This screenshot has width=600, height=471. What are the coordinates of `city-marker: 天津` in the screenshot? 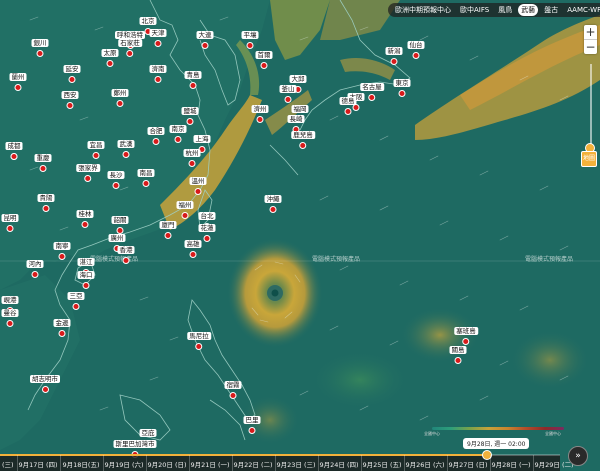 It's located at (158, 33).